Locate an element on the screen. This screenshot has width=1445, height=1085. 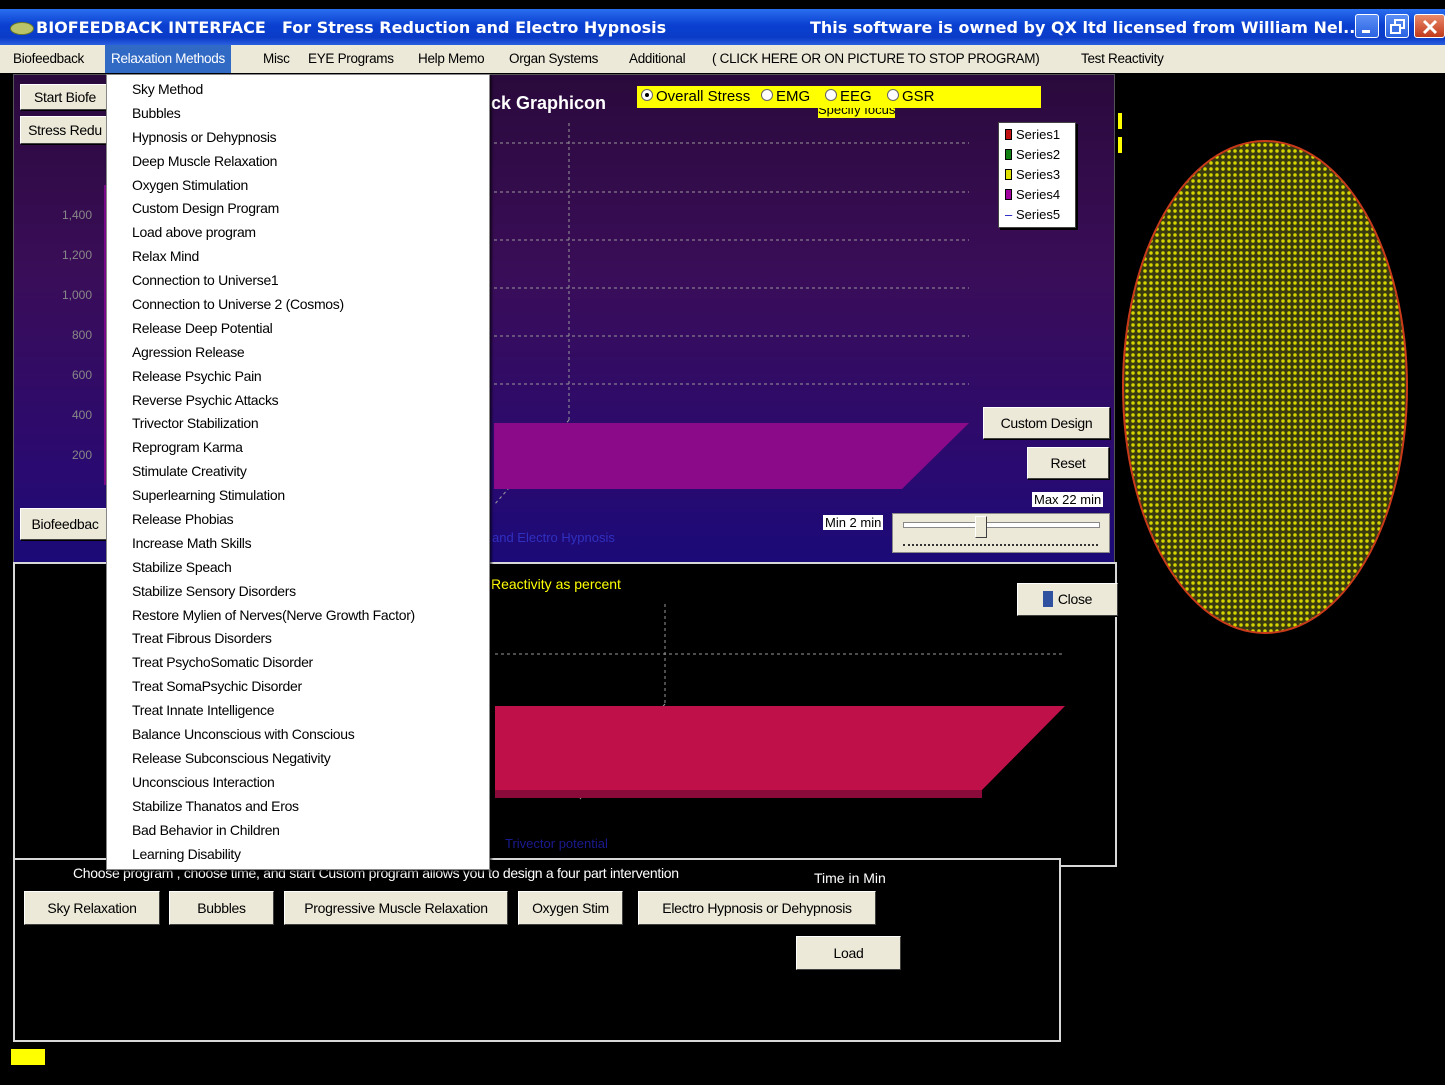
menu-item-somapsychic: Treat SomaPsychic Disorder is located at coordinates (298, 686).